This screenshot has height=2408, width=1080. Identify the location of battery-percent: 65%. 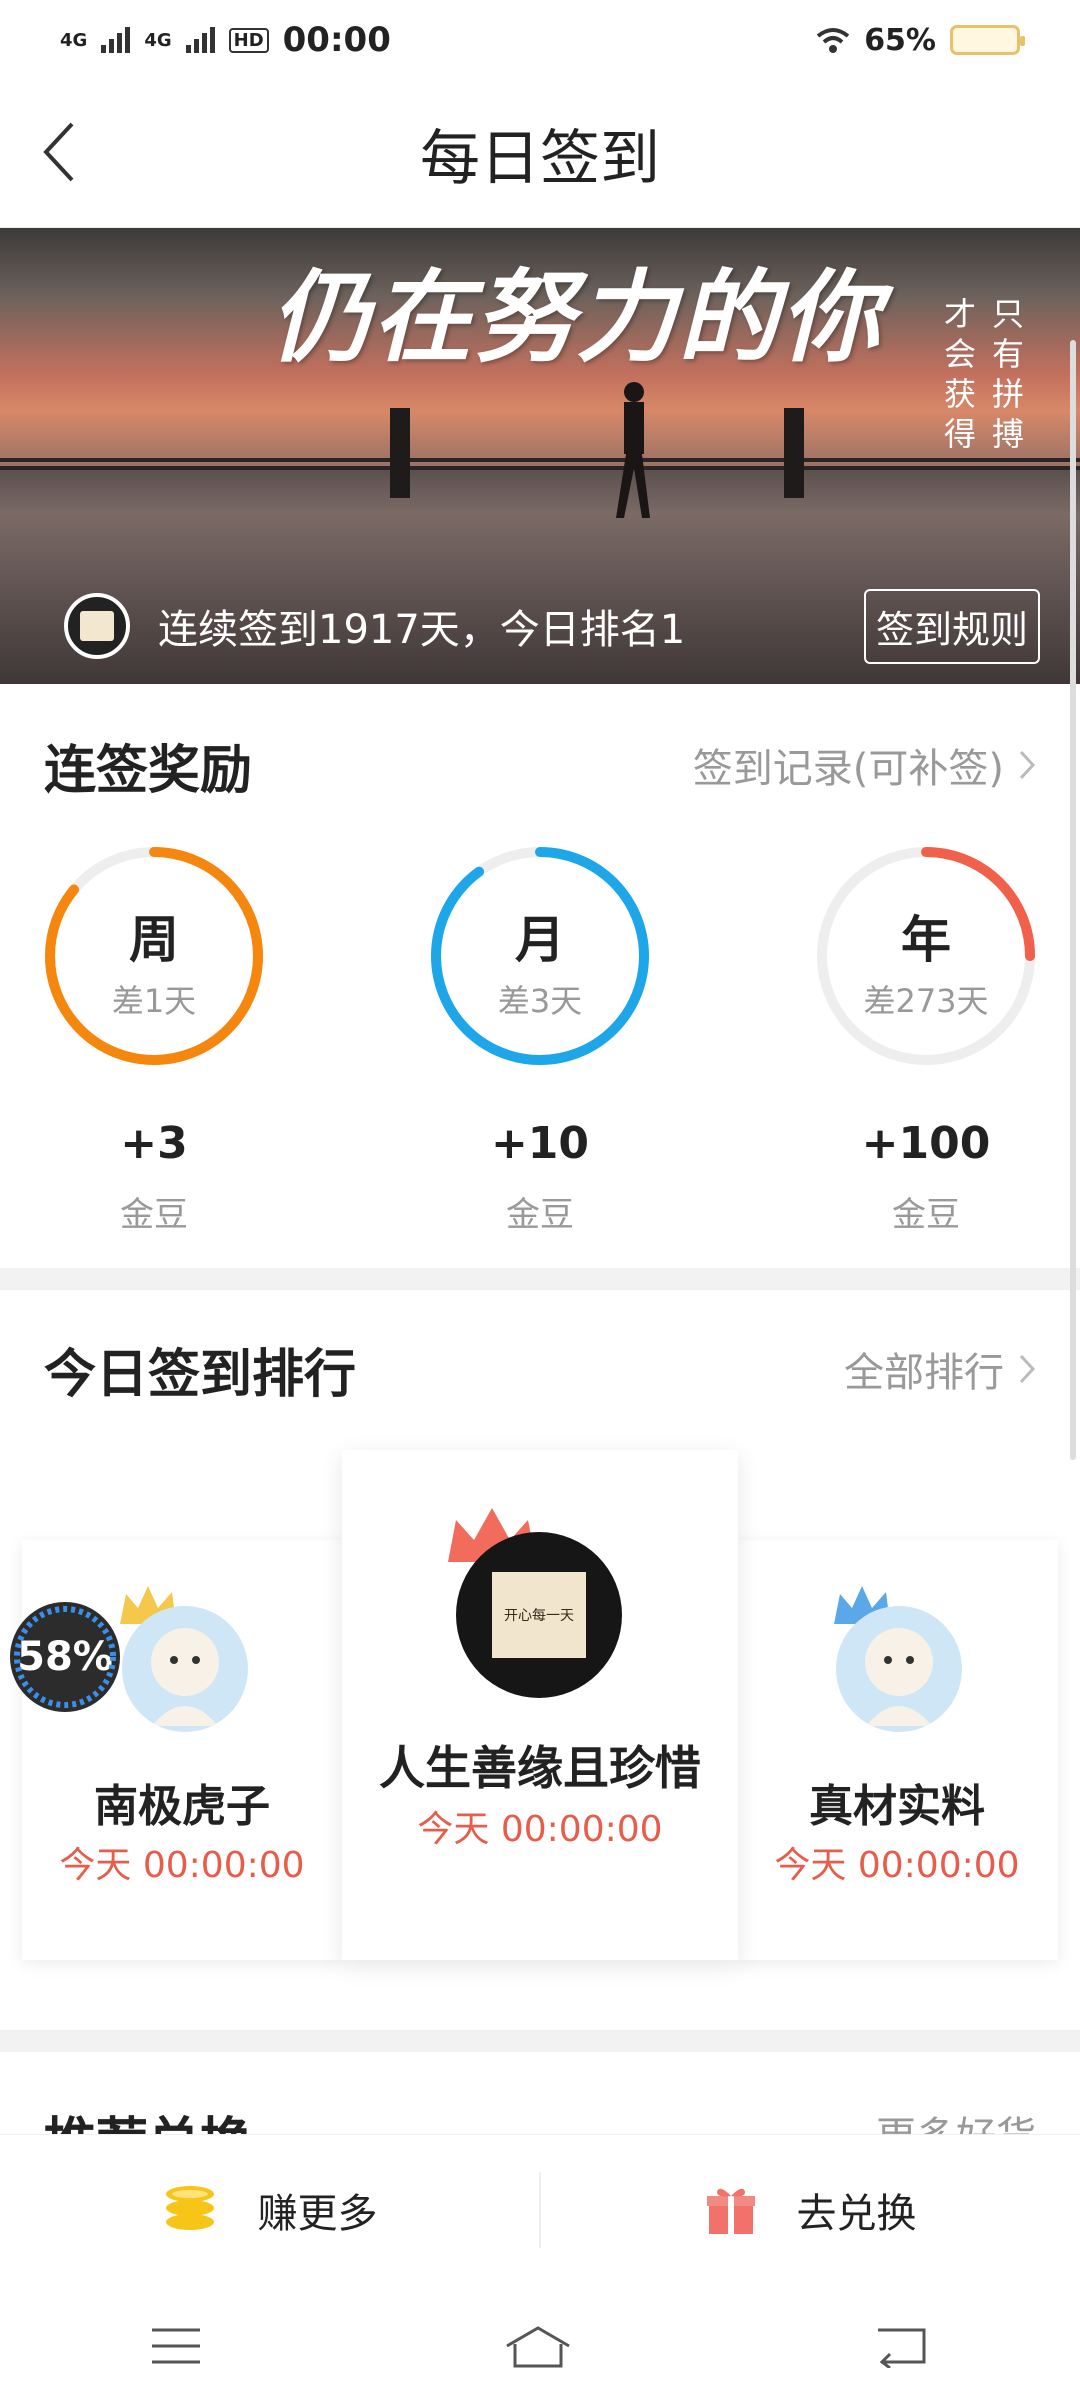
(900, 40).